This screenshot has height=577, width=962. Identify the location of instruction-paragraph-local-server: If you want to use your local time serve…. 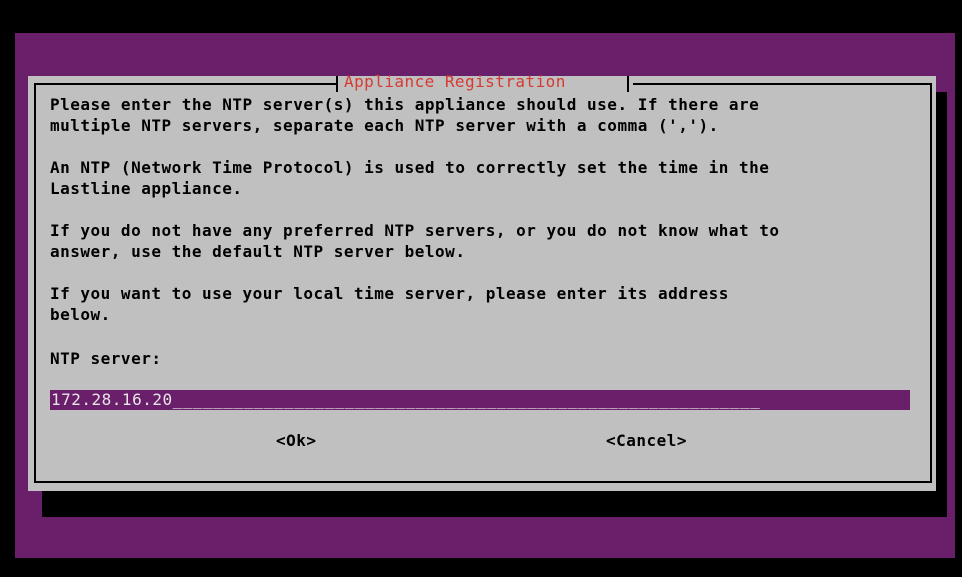
(389, 304).